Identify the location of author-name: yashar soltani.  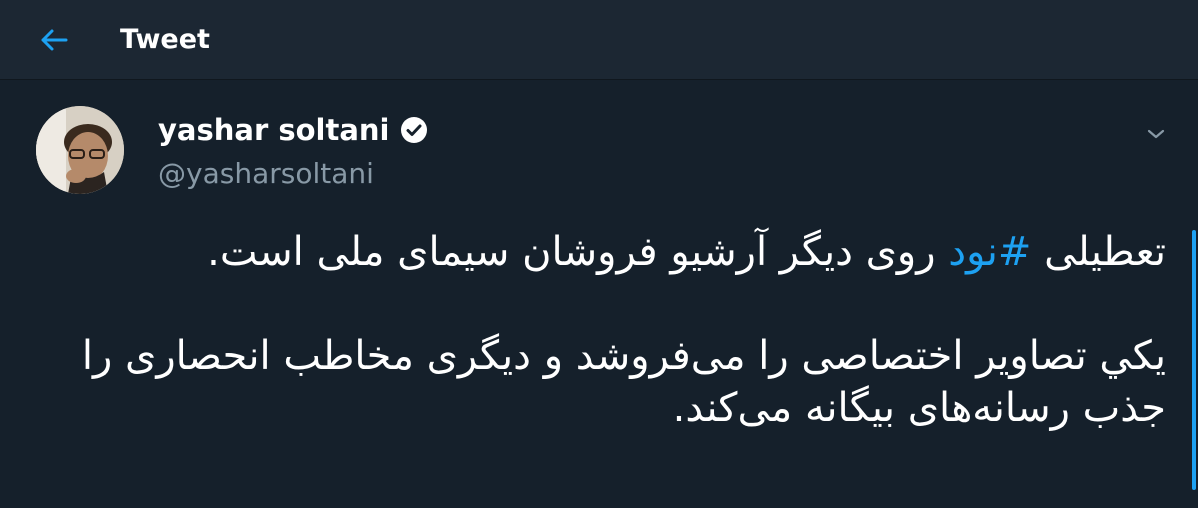
(274, 130).